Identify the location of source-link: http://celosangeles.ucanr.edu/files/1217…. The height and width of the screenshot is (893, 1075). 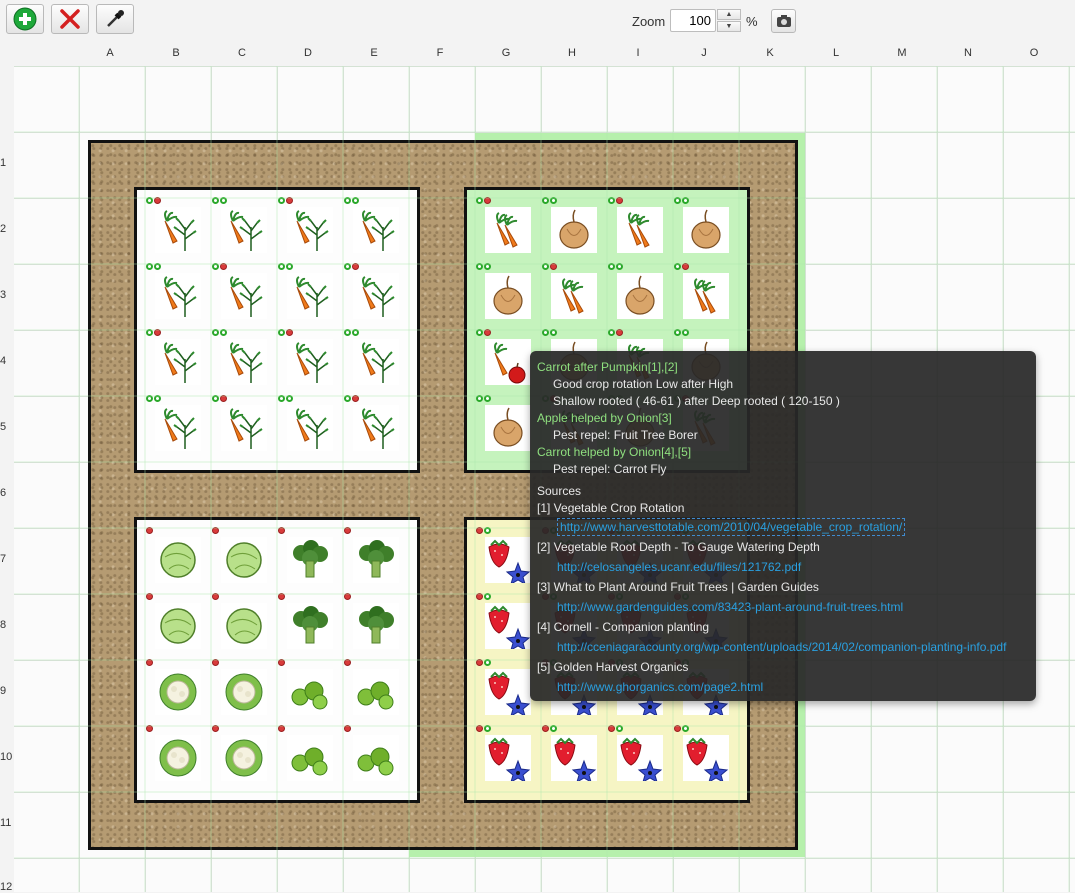
(783, 567).